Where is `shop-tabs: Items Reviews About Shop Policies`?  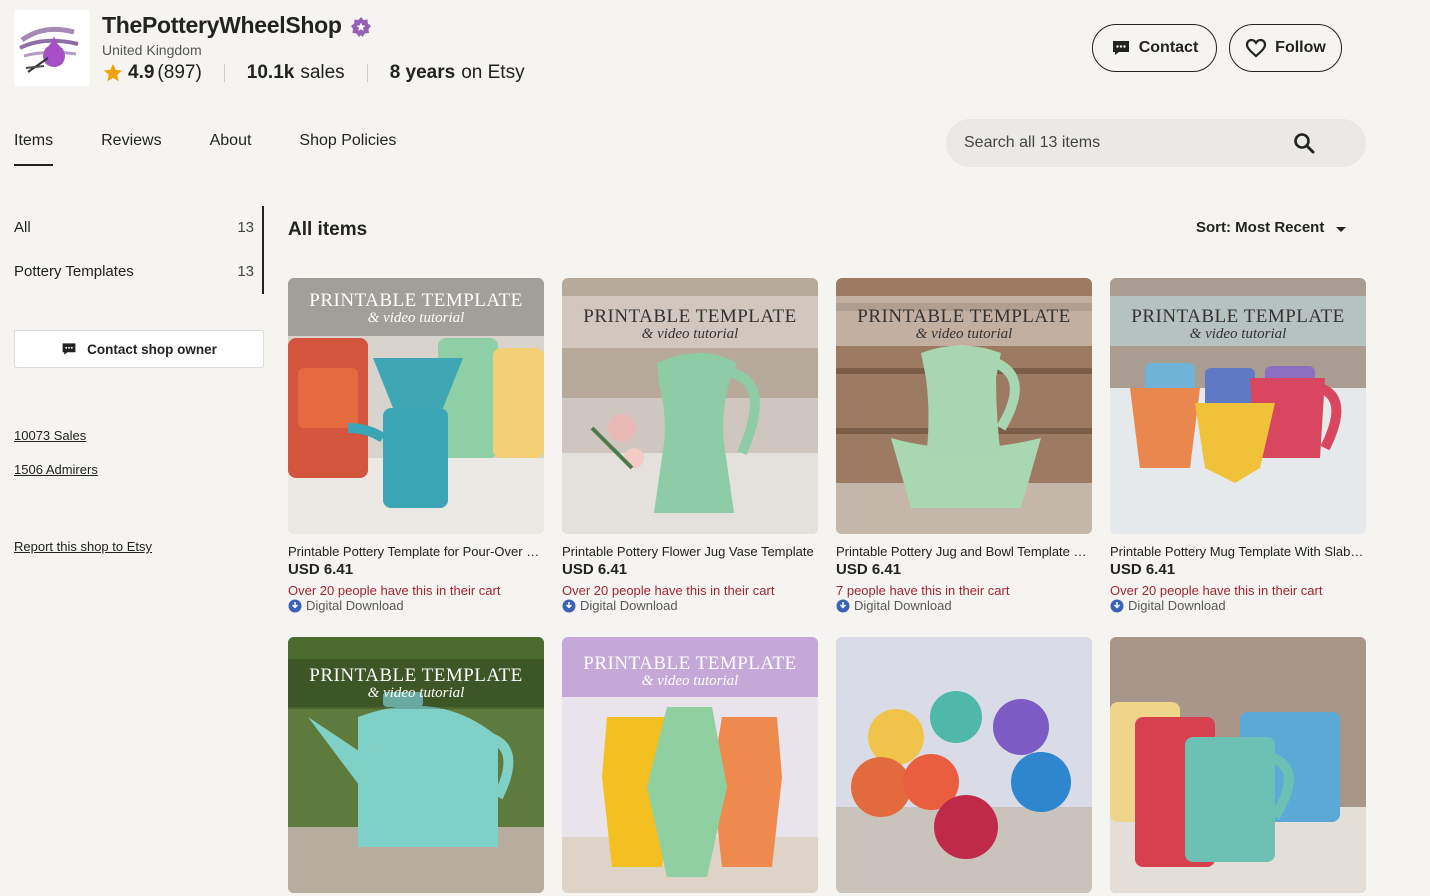 shop-tabs: Items Reviews About Shop Policies is located at coordinates (229, 149).